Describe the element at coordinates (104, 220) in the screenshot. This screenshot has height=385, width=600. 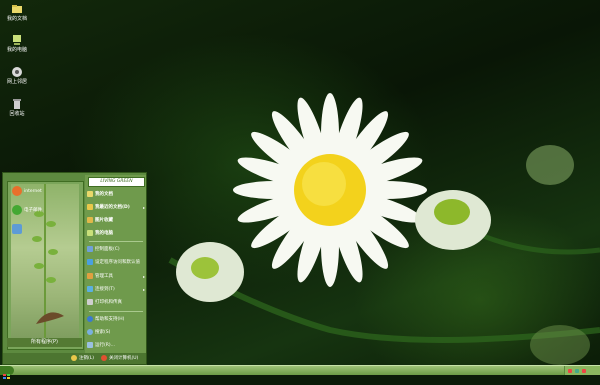
I see `menu-item-label: 图片收藏` at that location.